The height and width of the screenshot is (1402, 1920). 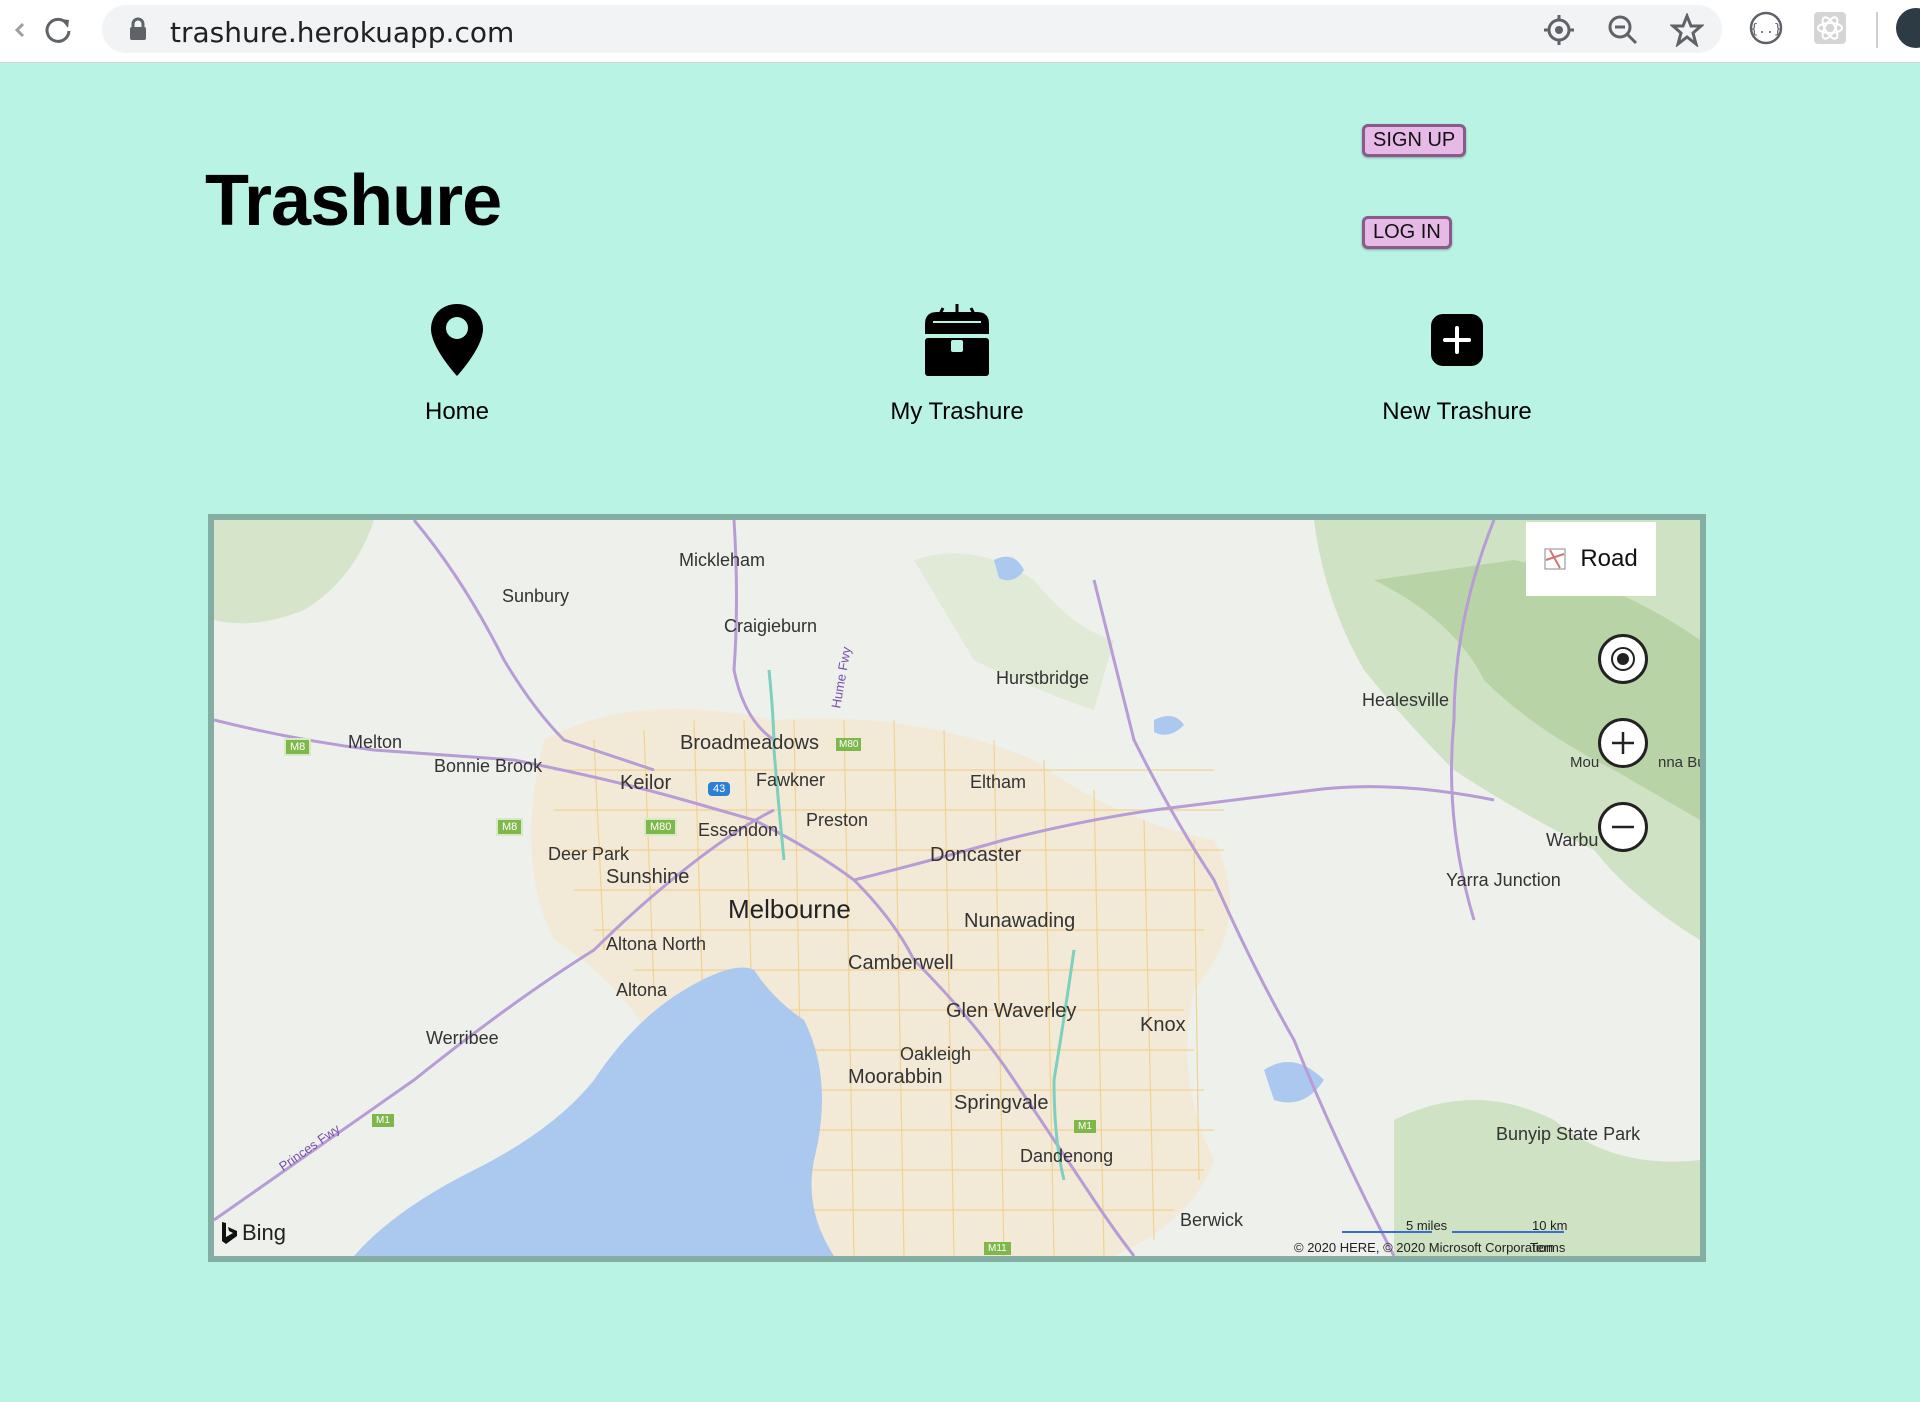 What do you see at coordinates (957, 340) in the screenshot?
I see `treasure-chest-icon` at bounding box center [957, 340].